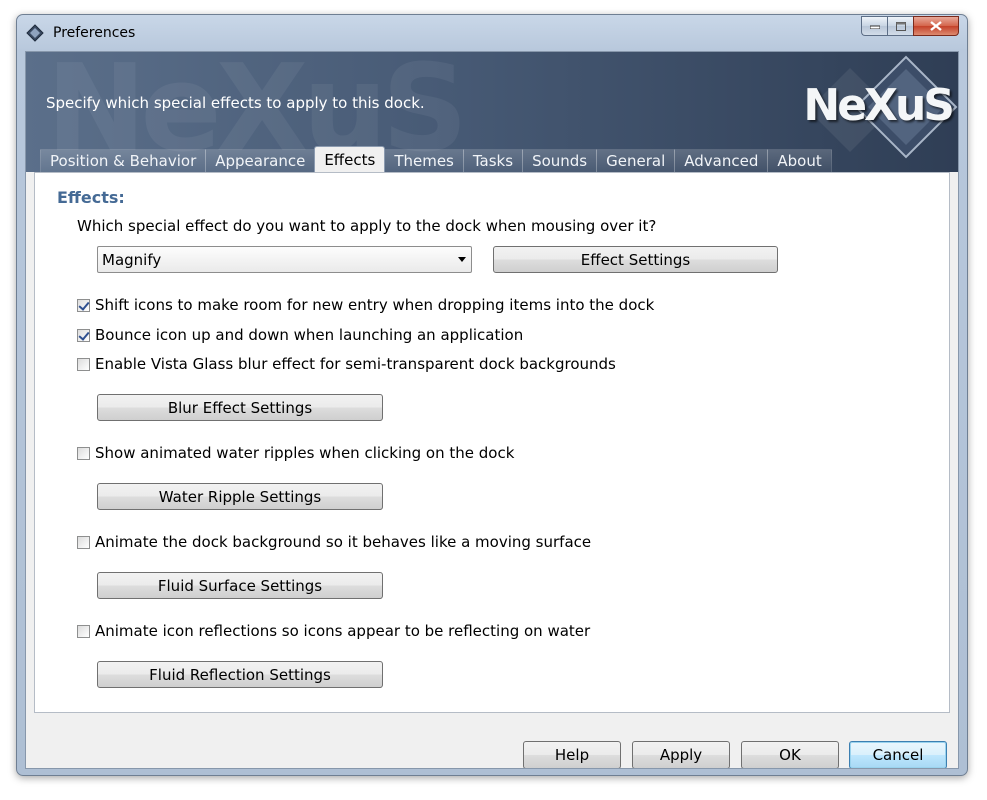 This screenshot has width=987, height=800. Describe the element at coordinates (560, 160) in the screenshot. I see `tab-sounds: Sounds` at that location.